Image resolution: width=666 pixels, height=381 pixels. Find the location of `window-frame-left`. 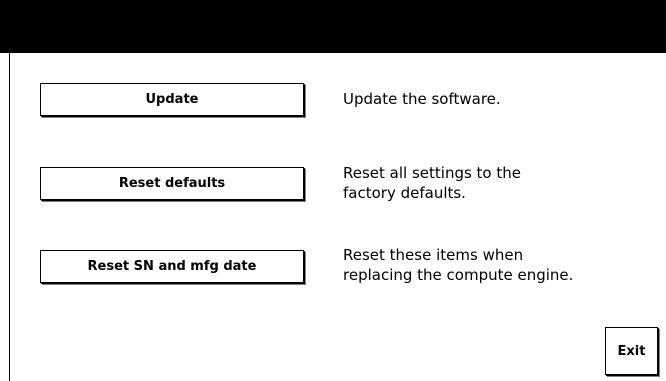

window-frame-left is located at coordinates (9, 217).